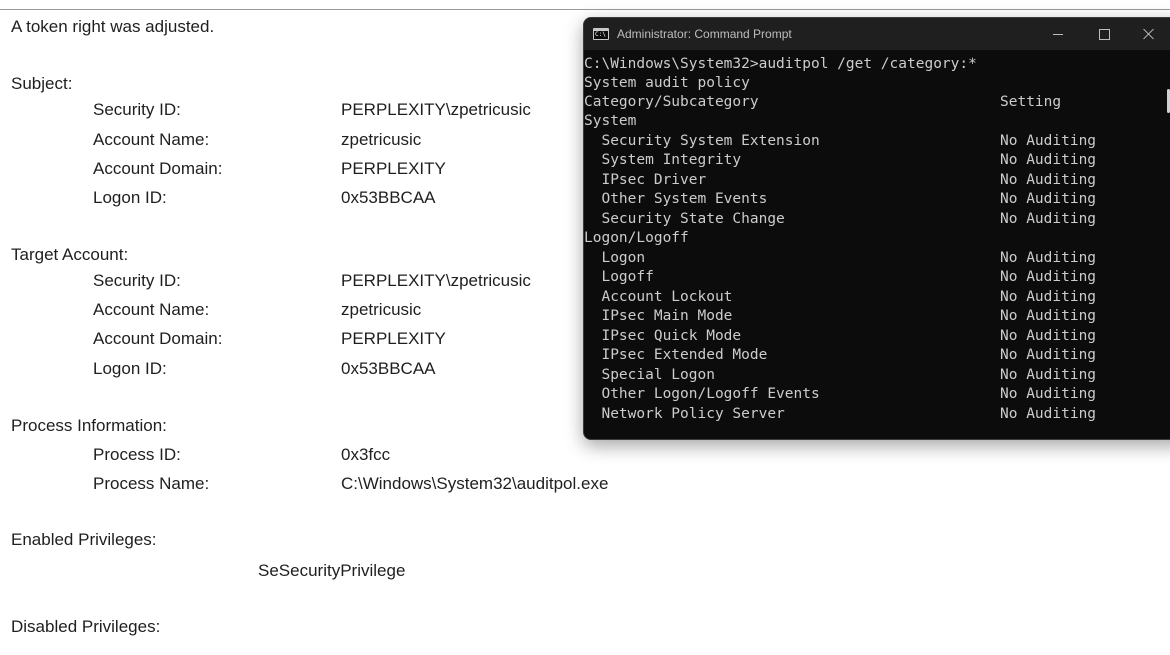 The image size is (1170, 655). Describe the element at coordinates (840, 258) in the screenshot. I see `console-line: Logon No Auditing` at that location.